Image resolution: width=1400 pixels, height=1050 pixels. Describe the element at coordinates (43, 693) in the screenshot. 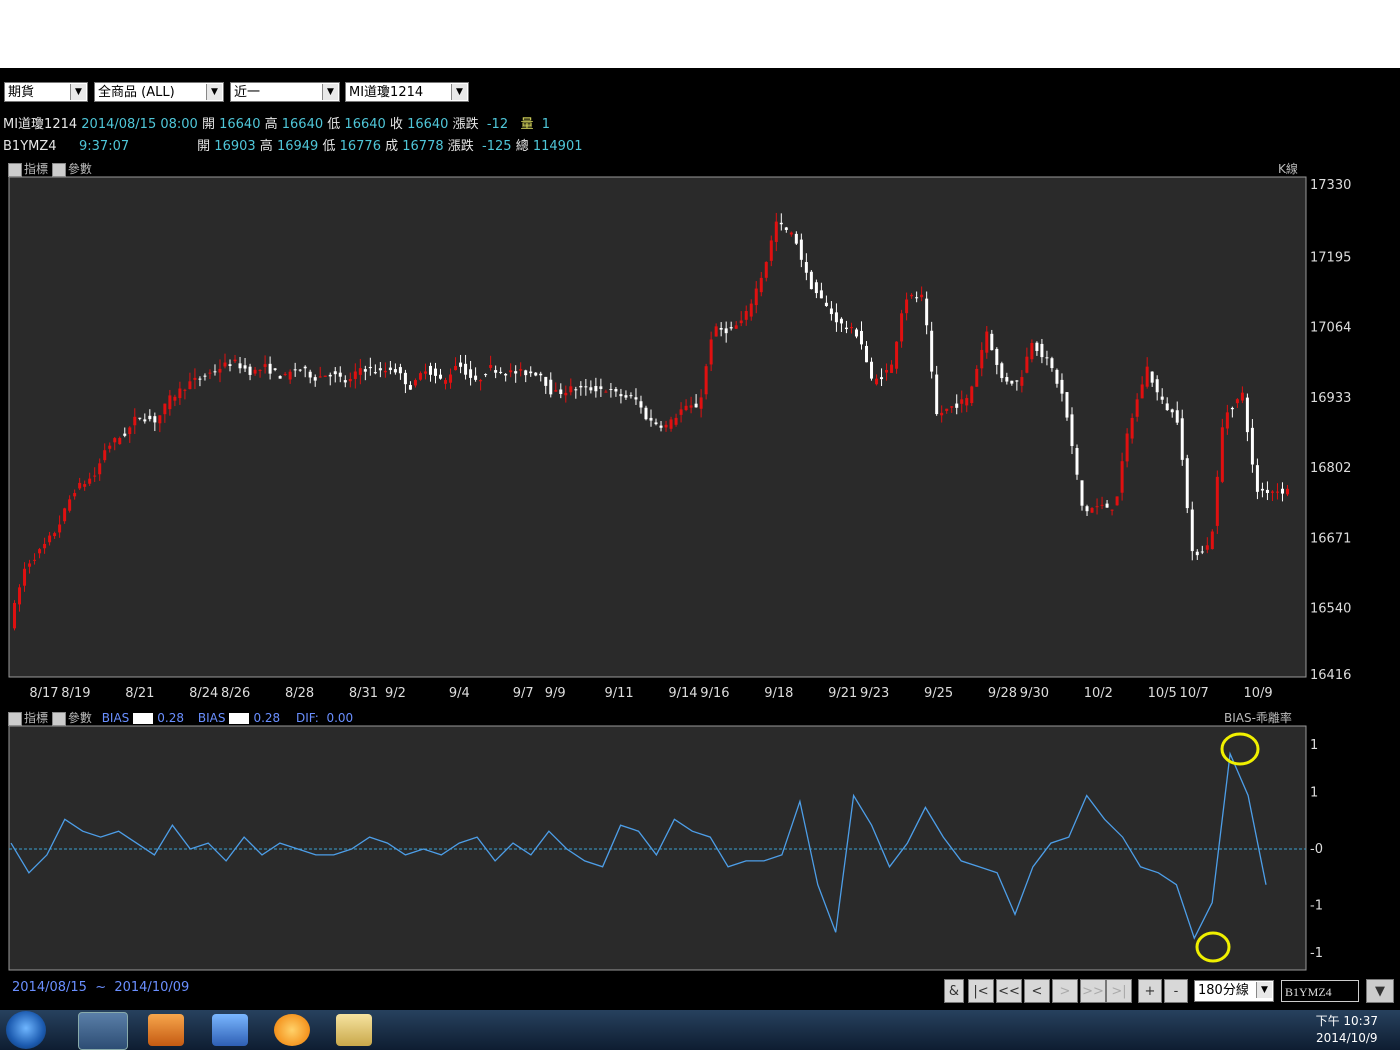

I see `x-tick-label: 8/17` at that location.